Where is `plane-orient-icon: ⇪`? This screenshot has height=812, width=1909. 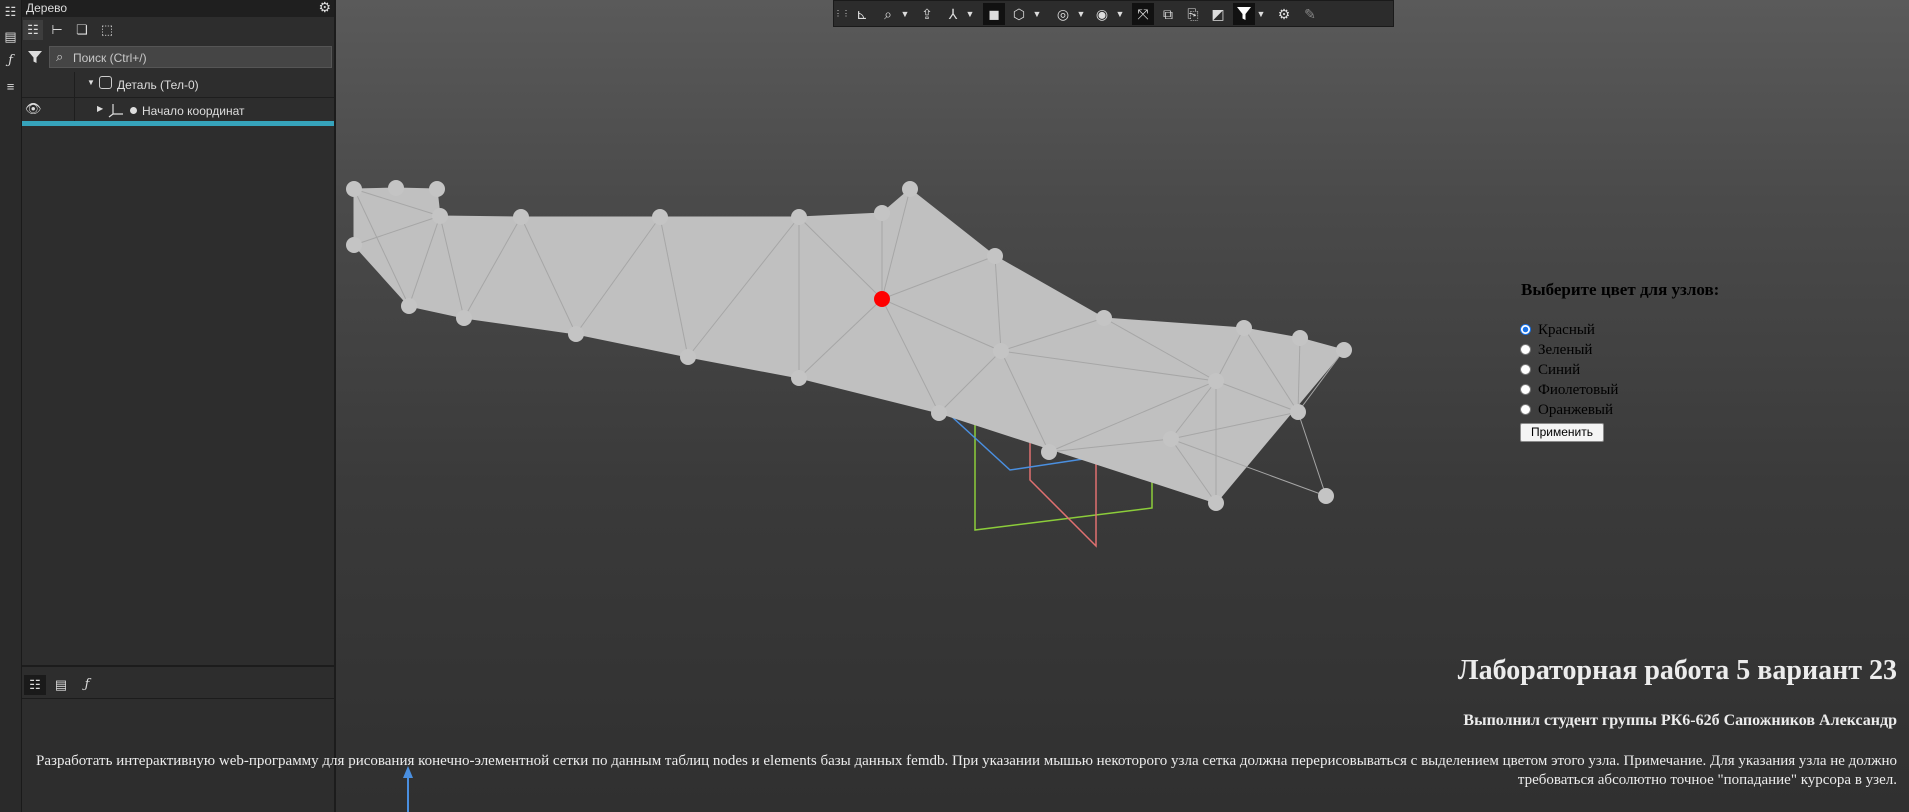 plane-orient-icon: ⇪ is located at coordinates (927, 14).